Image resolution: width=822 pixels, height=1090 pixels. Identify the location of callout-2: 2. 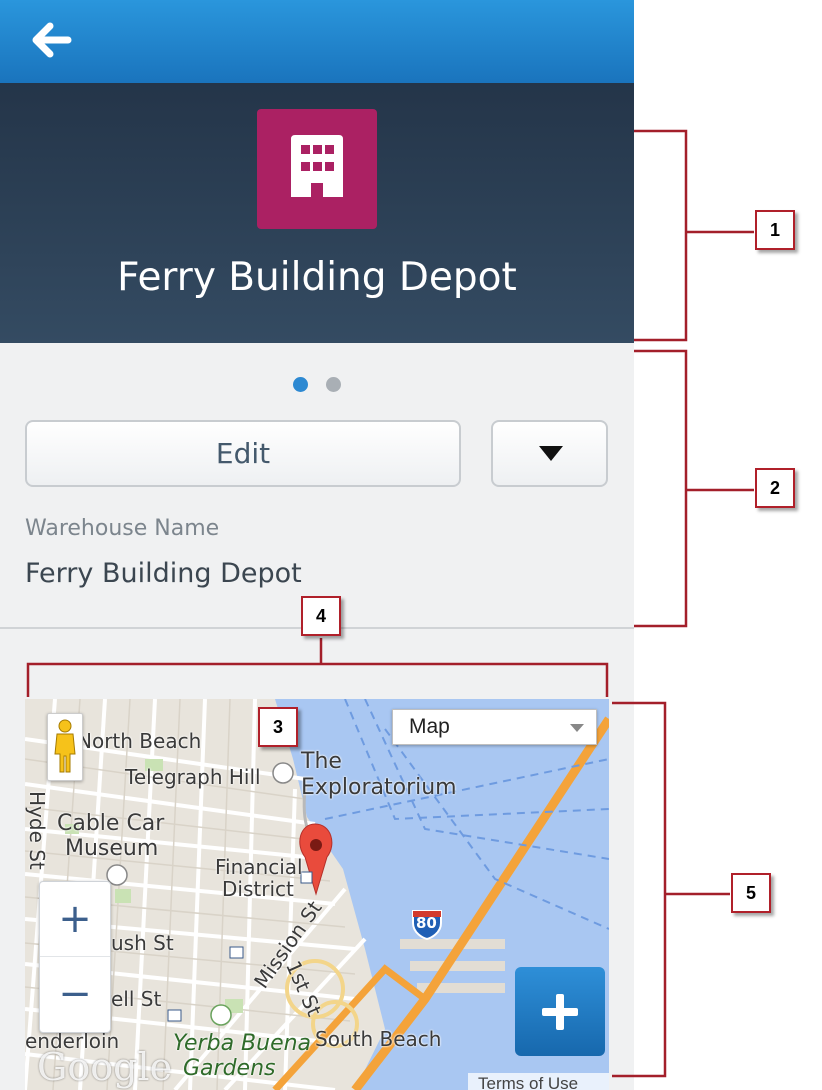
(775, 488).